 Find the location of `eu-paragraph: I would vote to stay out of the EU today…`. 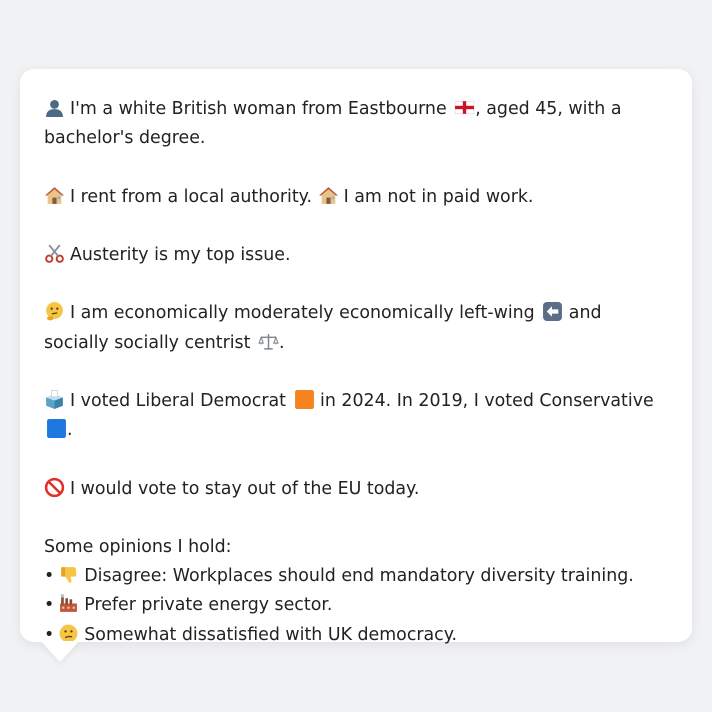

eu-paragraph: I would vote to stay out of the EU today… is located at coordinates (356, 489).